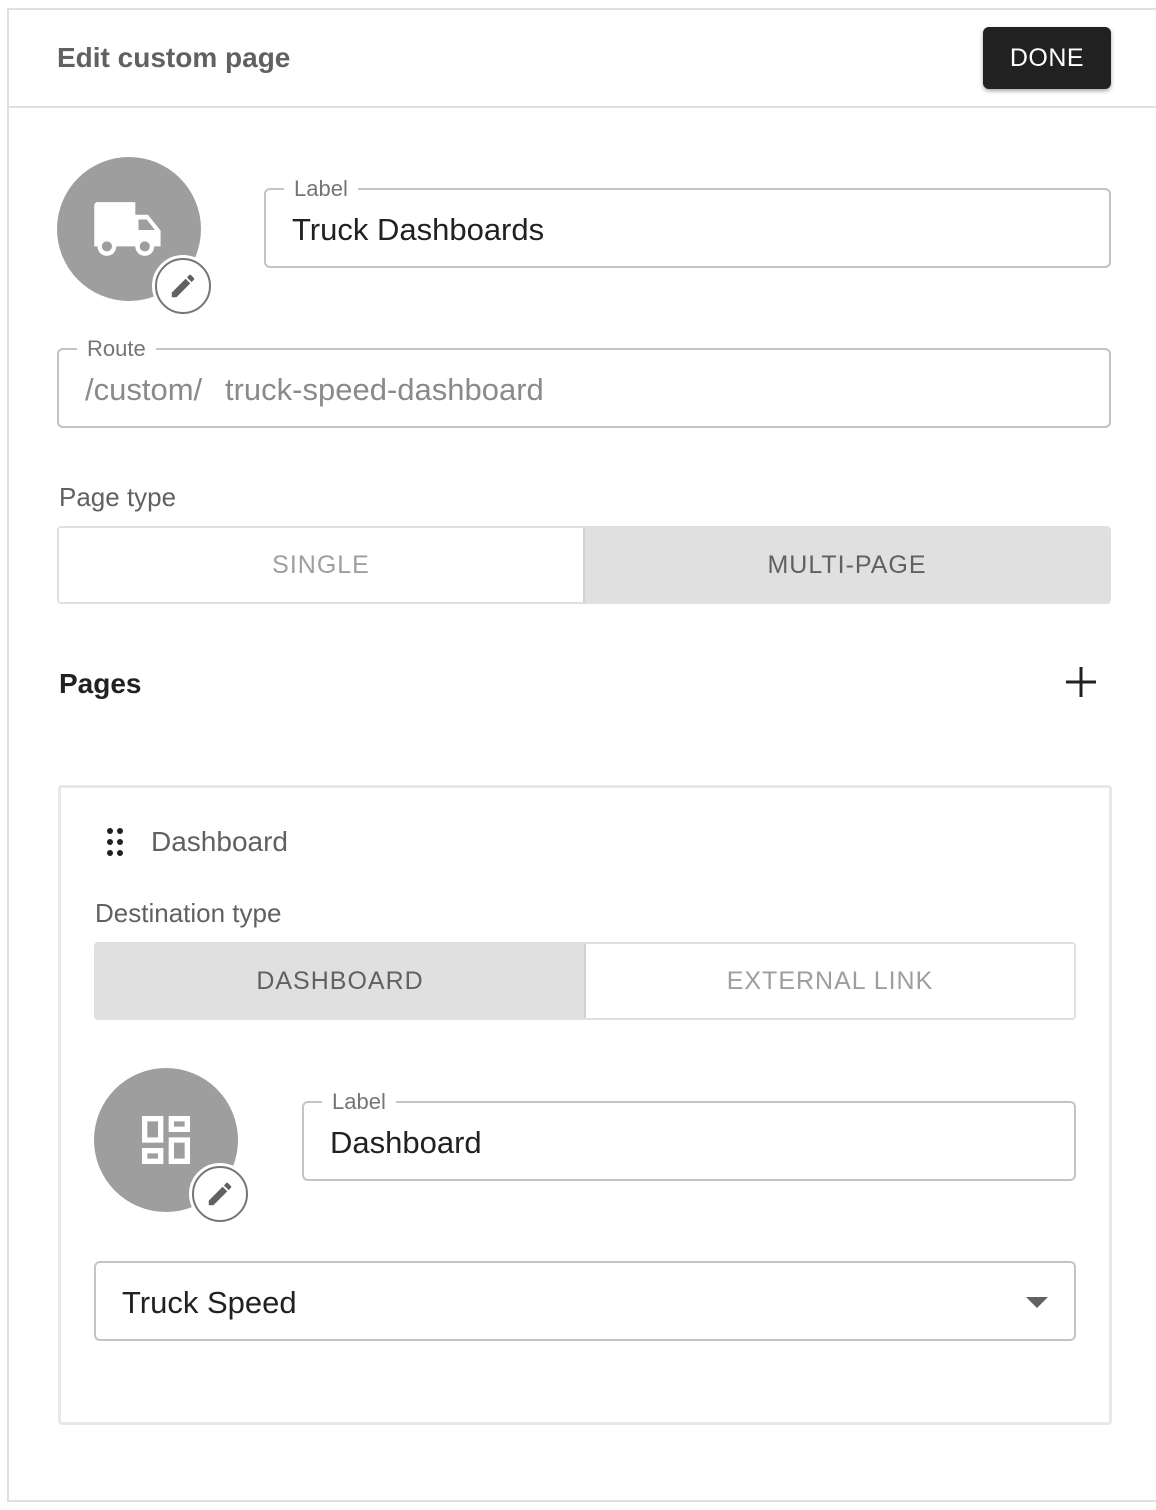  I want to click on truck-icon, so click(127, 229).